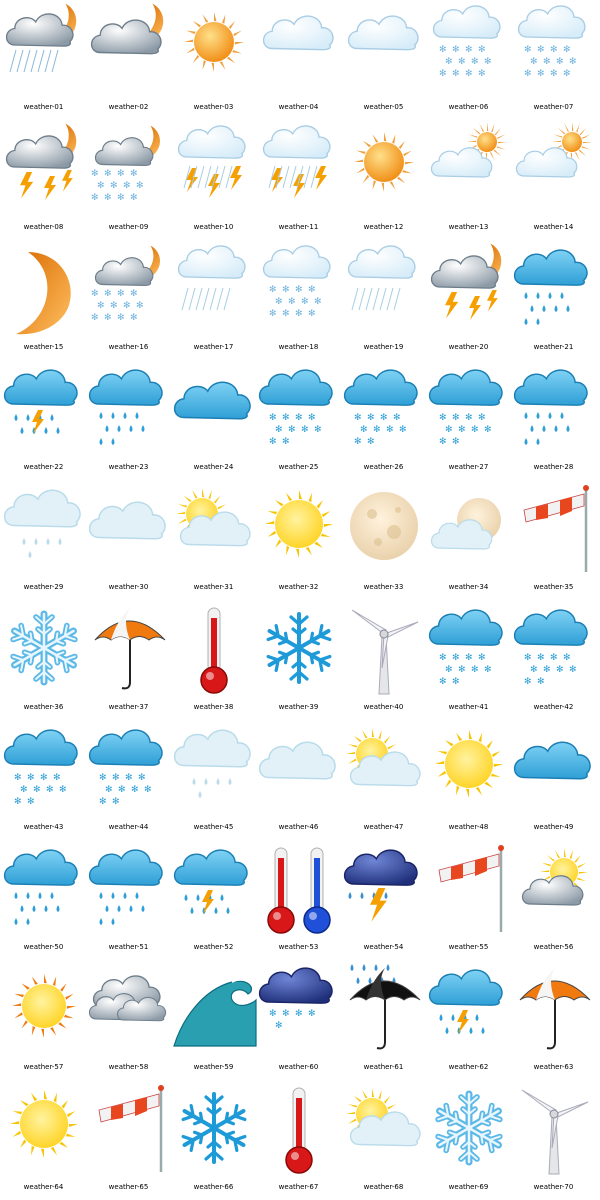  Describe the element at coordinates (553, 780) in the screenshot. I see `icon-tile-weather-49: weather-49` at that location.